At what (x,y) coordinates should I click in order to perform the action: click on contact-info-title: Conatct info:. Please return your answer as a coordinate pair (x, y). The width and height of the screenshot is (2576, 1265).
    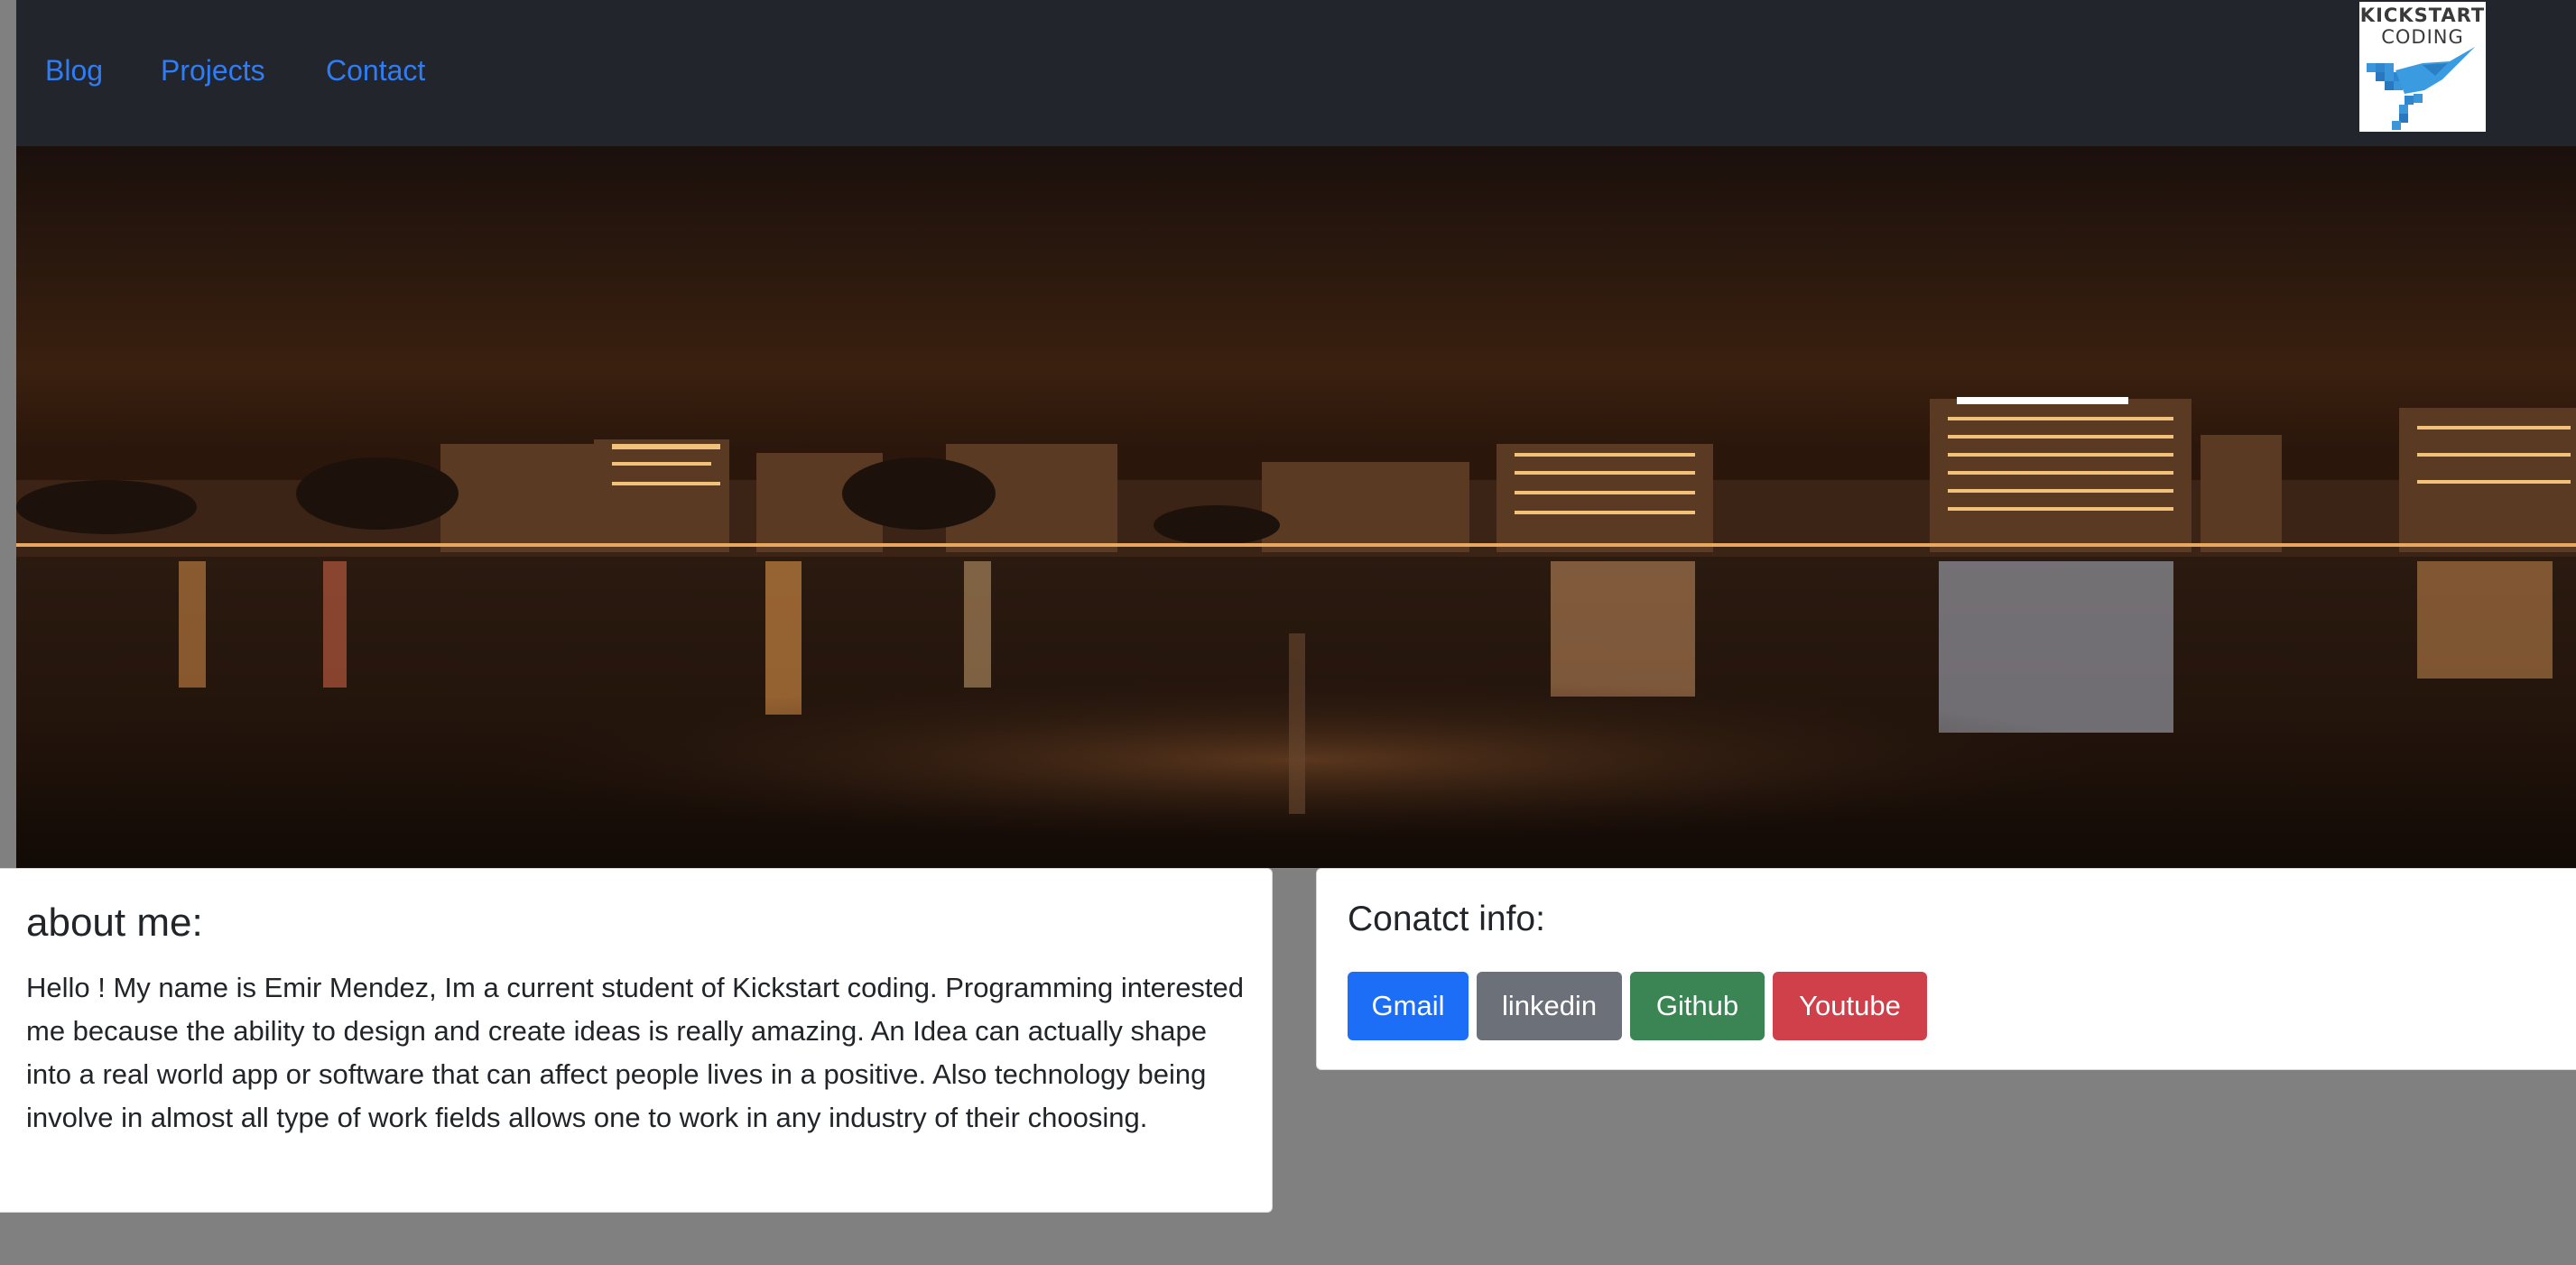
    Looking at the image, I should click on (1446, 919).